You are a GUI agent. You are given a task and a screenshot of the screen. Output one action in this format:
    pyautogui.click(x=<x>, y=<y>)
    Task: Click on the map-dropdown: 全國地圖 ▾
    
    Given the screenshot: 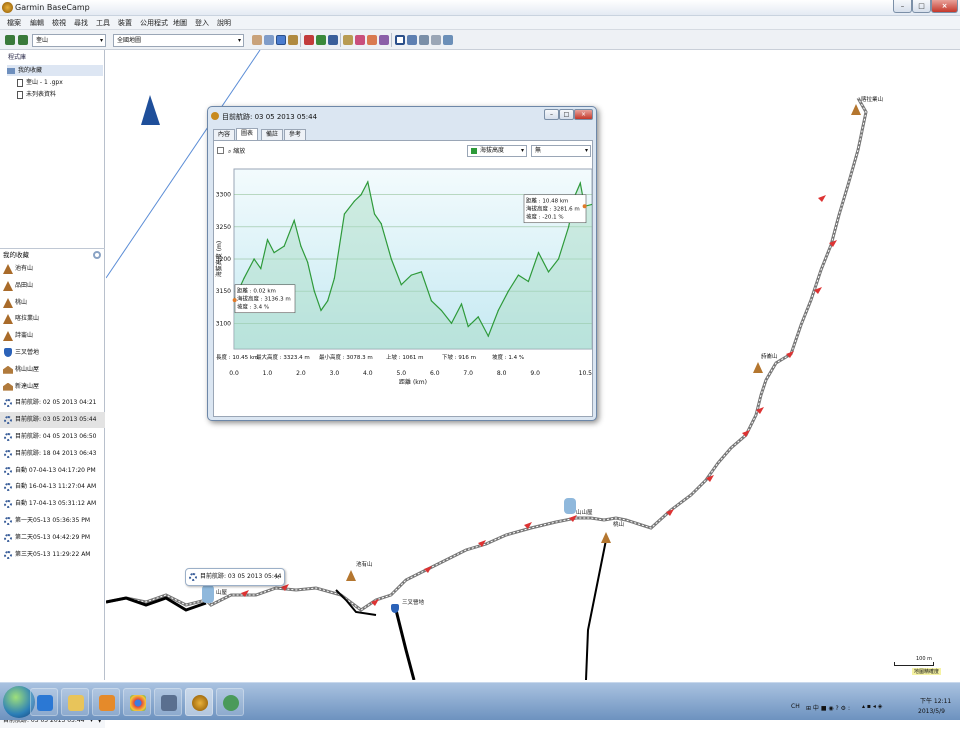 What is the action you would take?
    pyautogui.click(x=178, y=40)
    